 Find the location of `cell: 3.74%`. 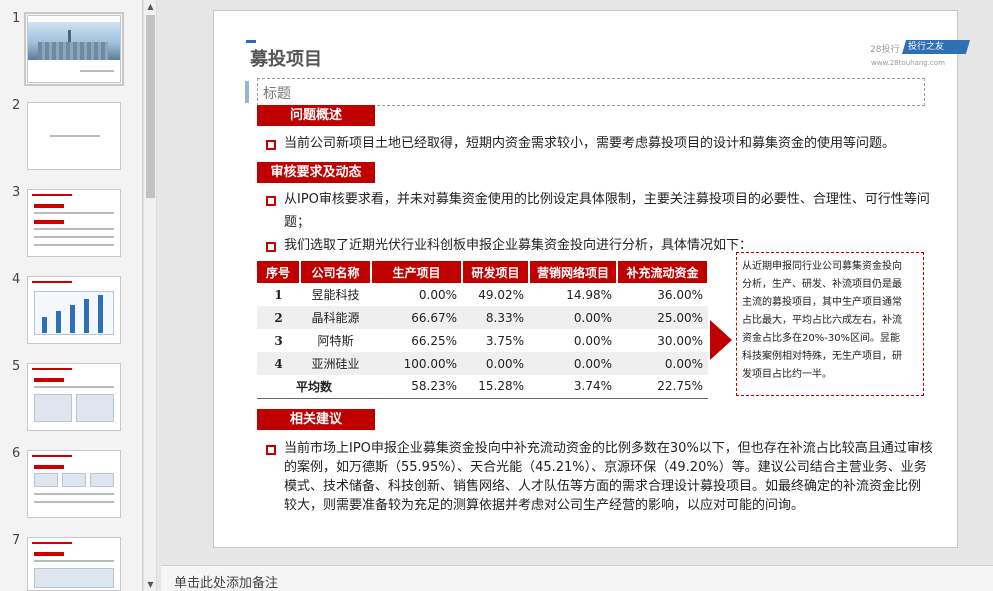

cell: 3.74% is located at coordinates (573, 387).